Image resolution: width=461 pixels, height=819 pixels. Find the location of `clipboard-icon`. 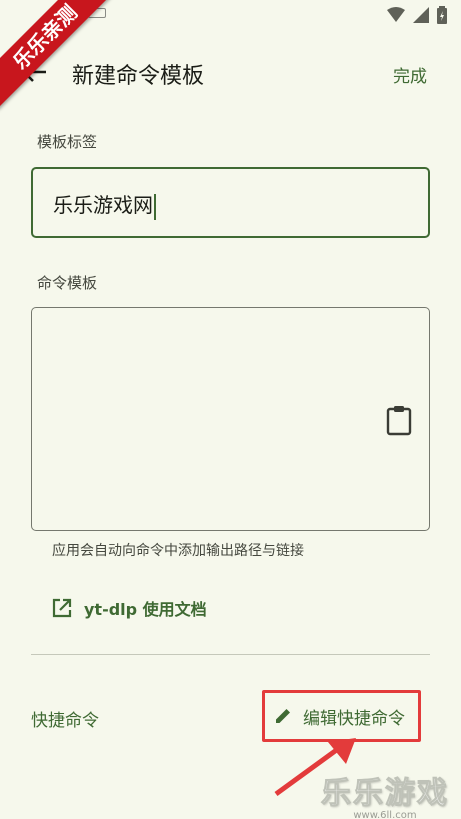

clipboard-icon is located at coordinates (399, 421).